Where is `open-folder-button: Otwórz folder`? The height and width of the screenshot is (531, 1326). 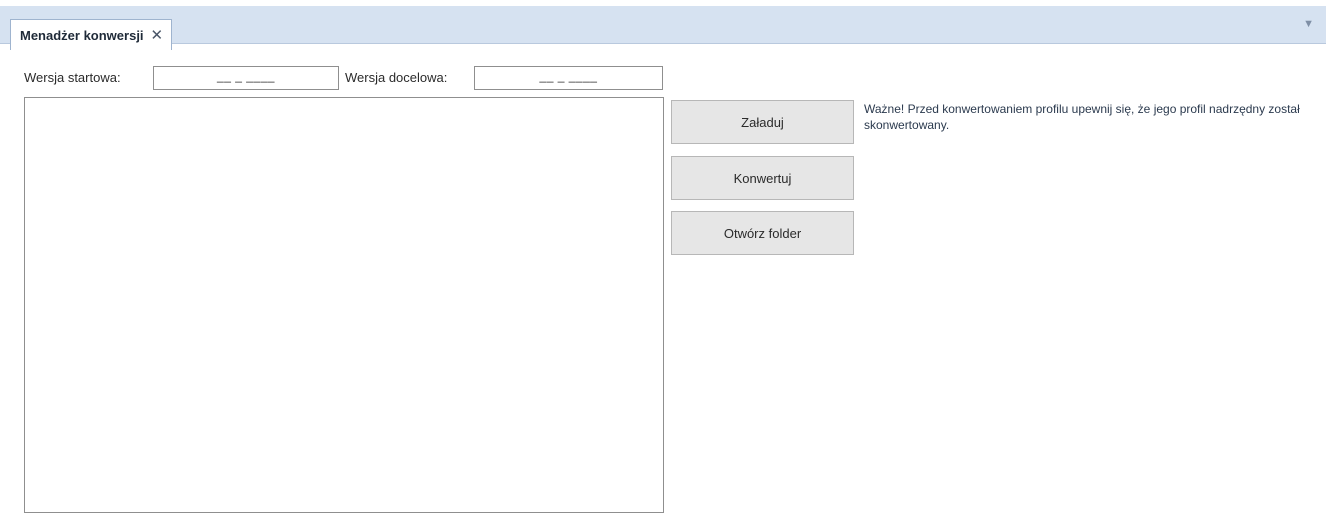 open-folder-button: Otwórz folder is located at coordinates (762, 233).